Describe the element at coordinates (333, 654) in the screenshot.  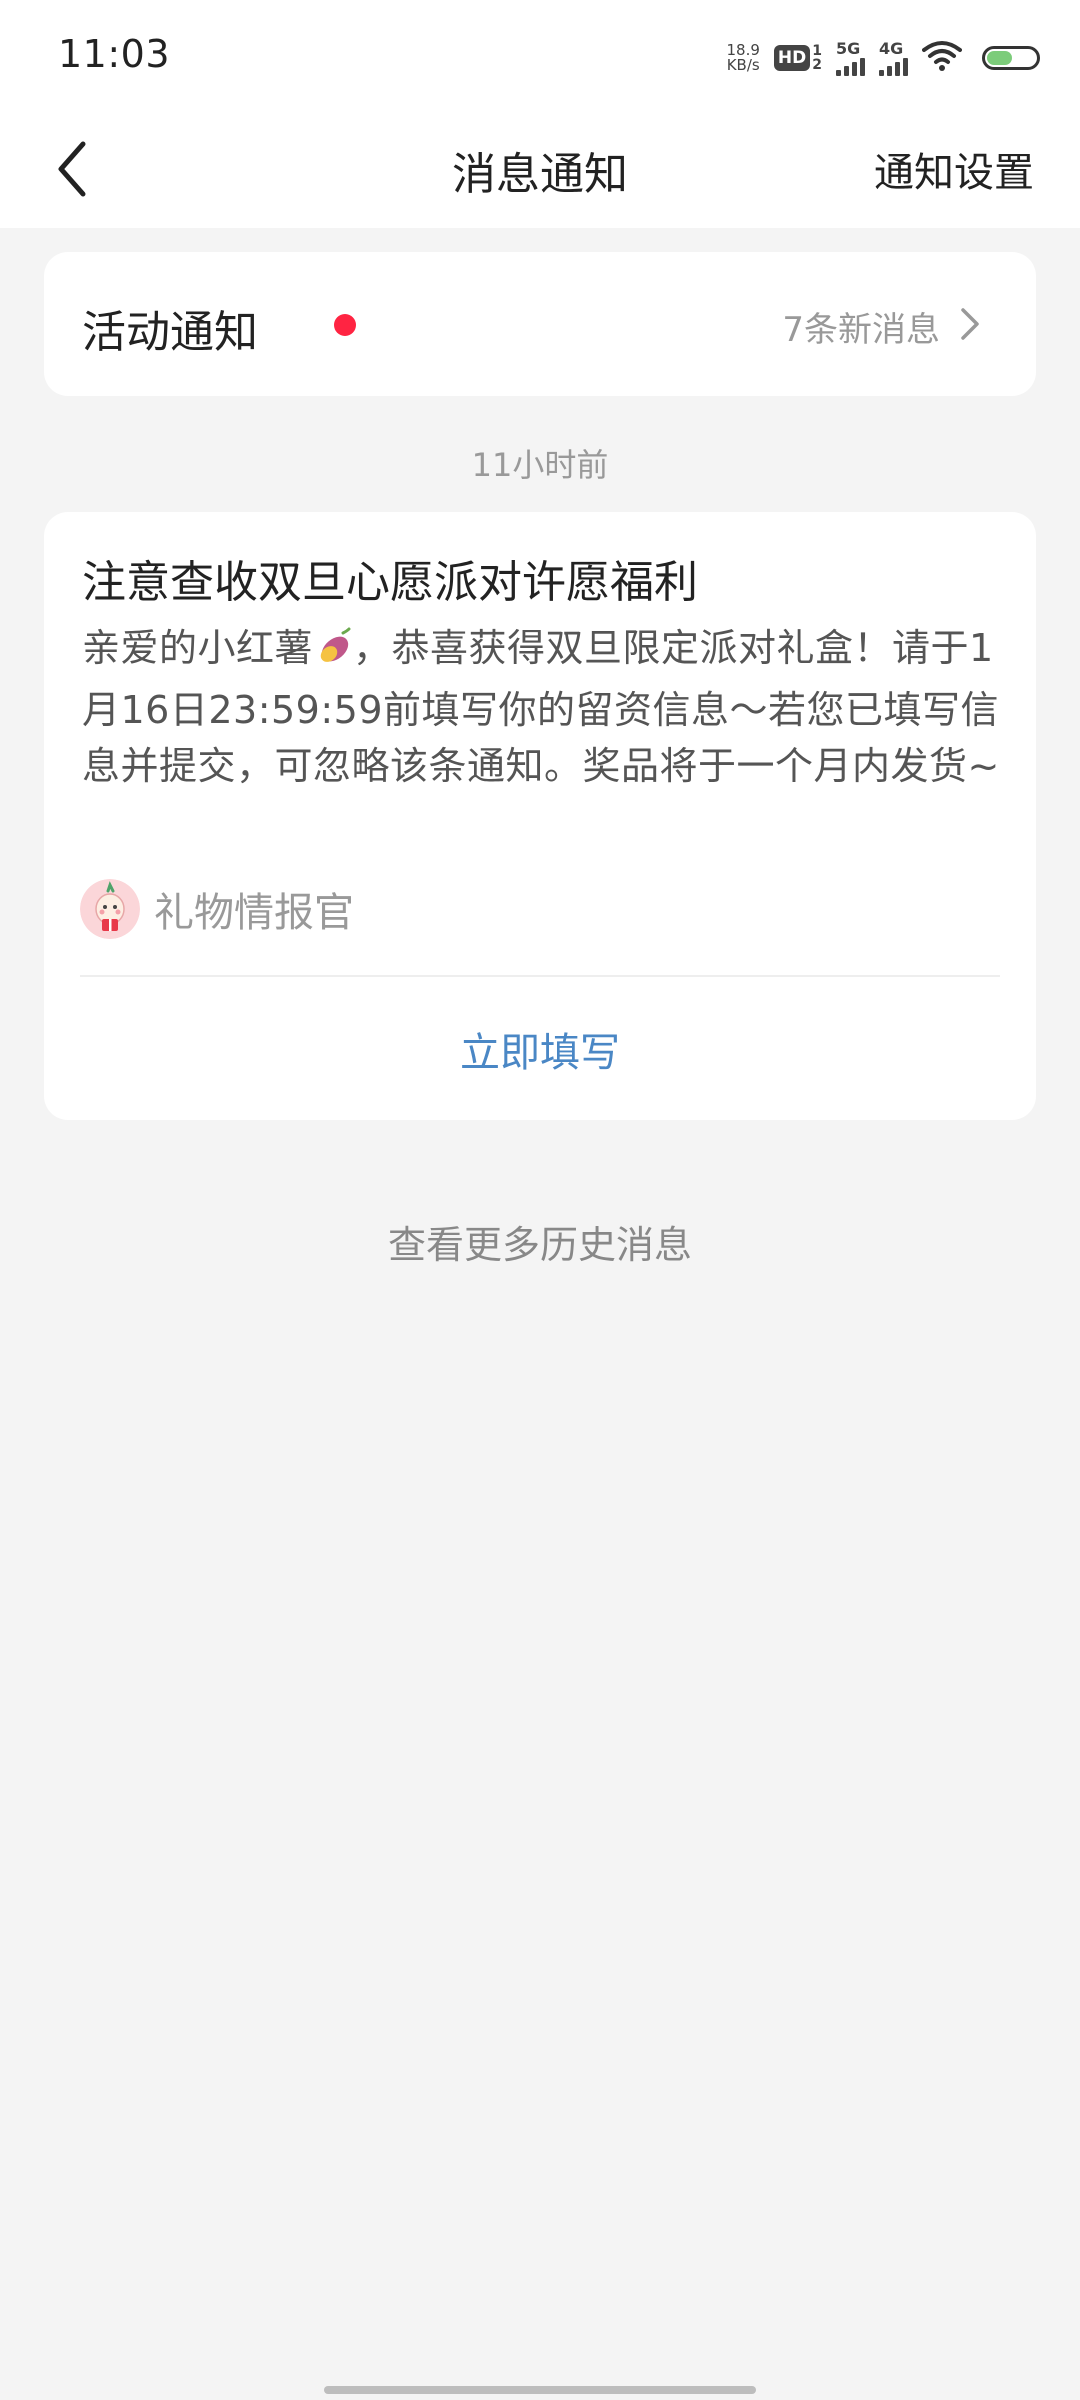
I see `sweet-potato-icon` at that location.